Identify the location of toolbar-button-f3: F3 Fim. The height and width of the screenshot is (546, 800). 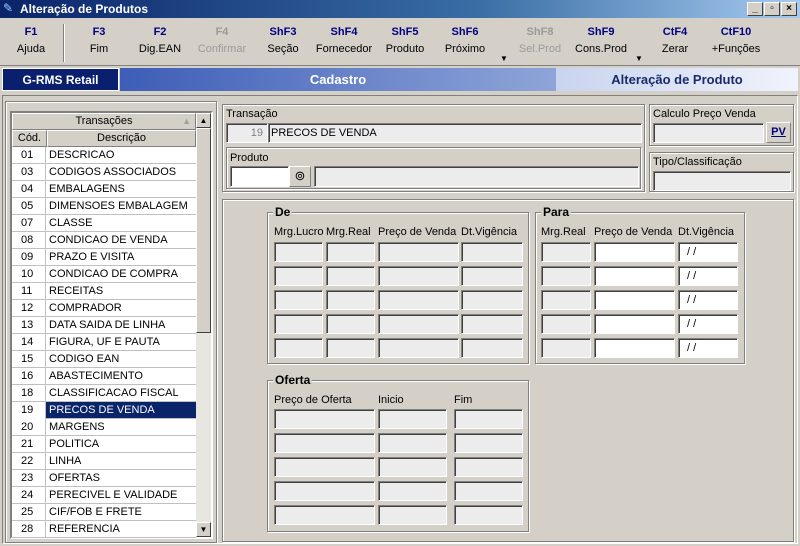
(99, 40).